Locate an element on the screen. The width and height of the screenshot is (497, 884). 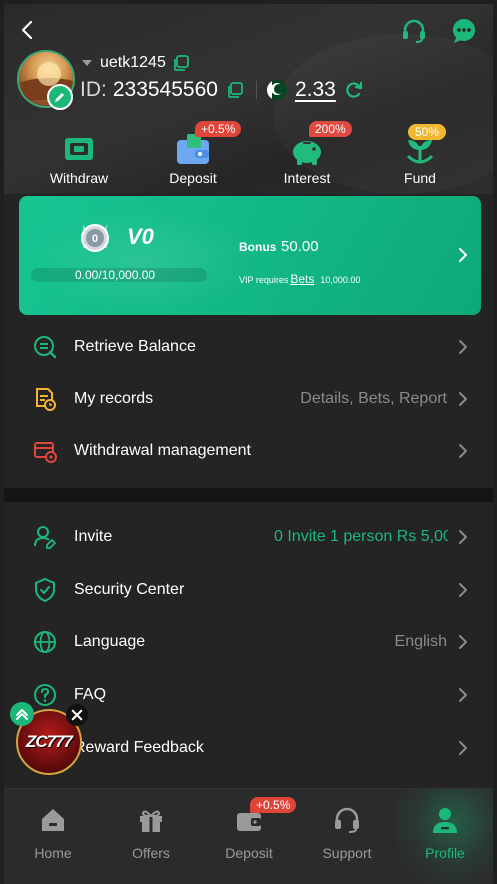
deposit-button: +0.5% Deposit is located at coordinates (195, 153).